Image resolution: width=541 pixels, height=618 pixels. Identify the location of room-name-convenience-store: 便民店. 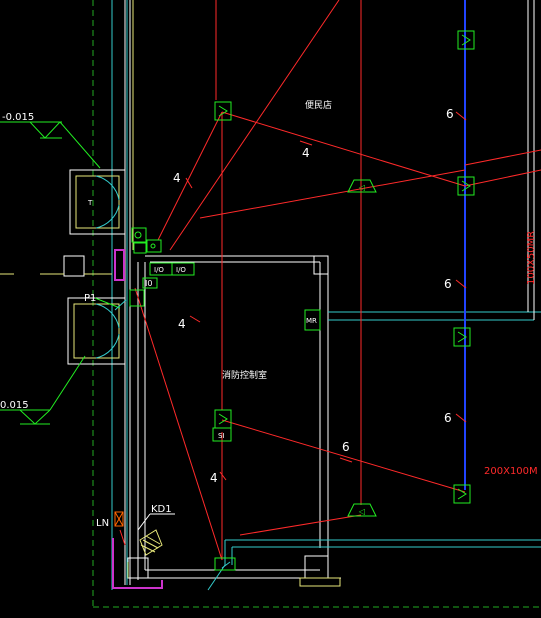
(318, 105).